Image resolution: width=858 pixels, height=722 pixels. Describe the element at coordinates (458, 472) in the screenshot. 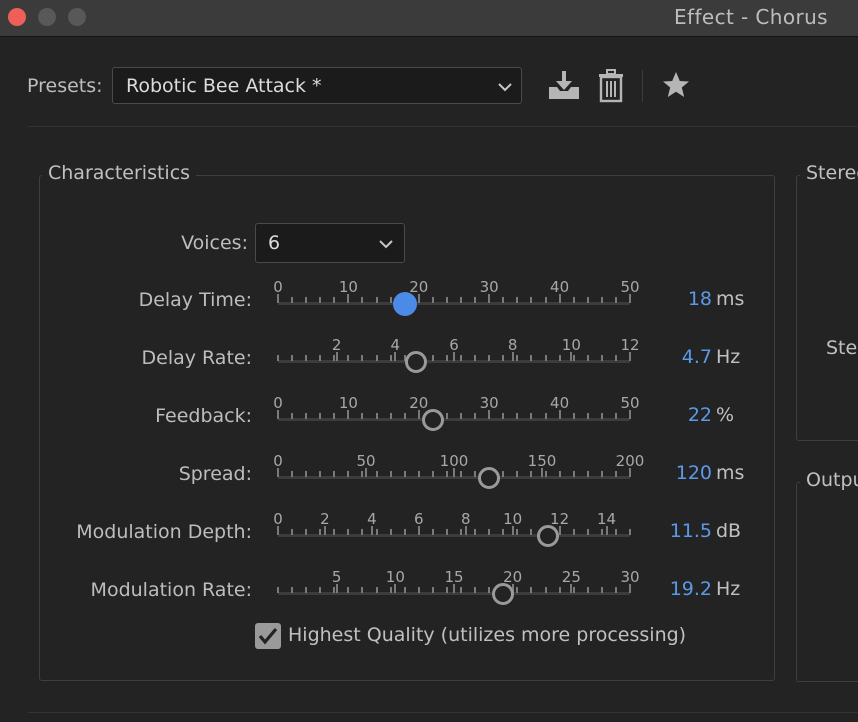

I see `param-slider: 0 50 100 150 200` at that location.